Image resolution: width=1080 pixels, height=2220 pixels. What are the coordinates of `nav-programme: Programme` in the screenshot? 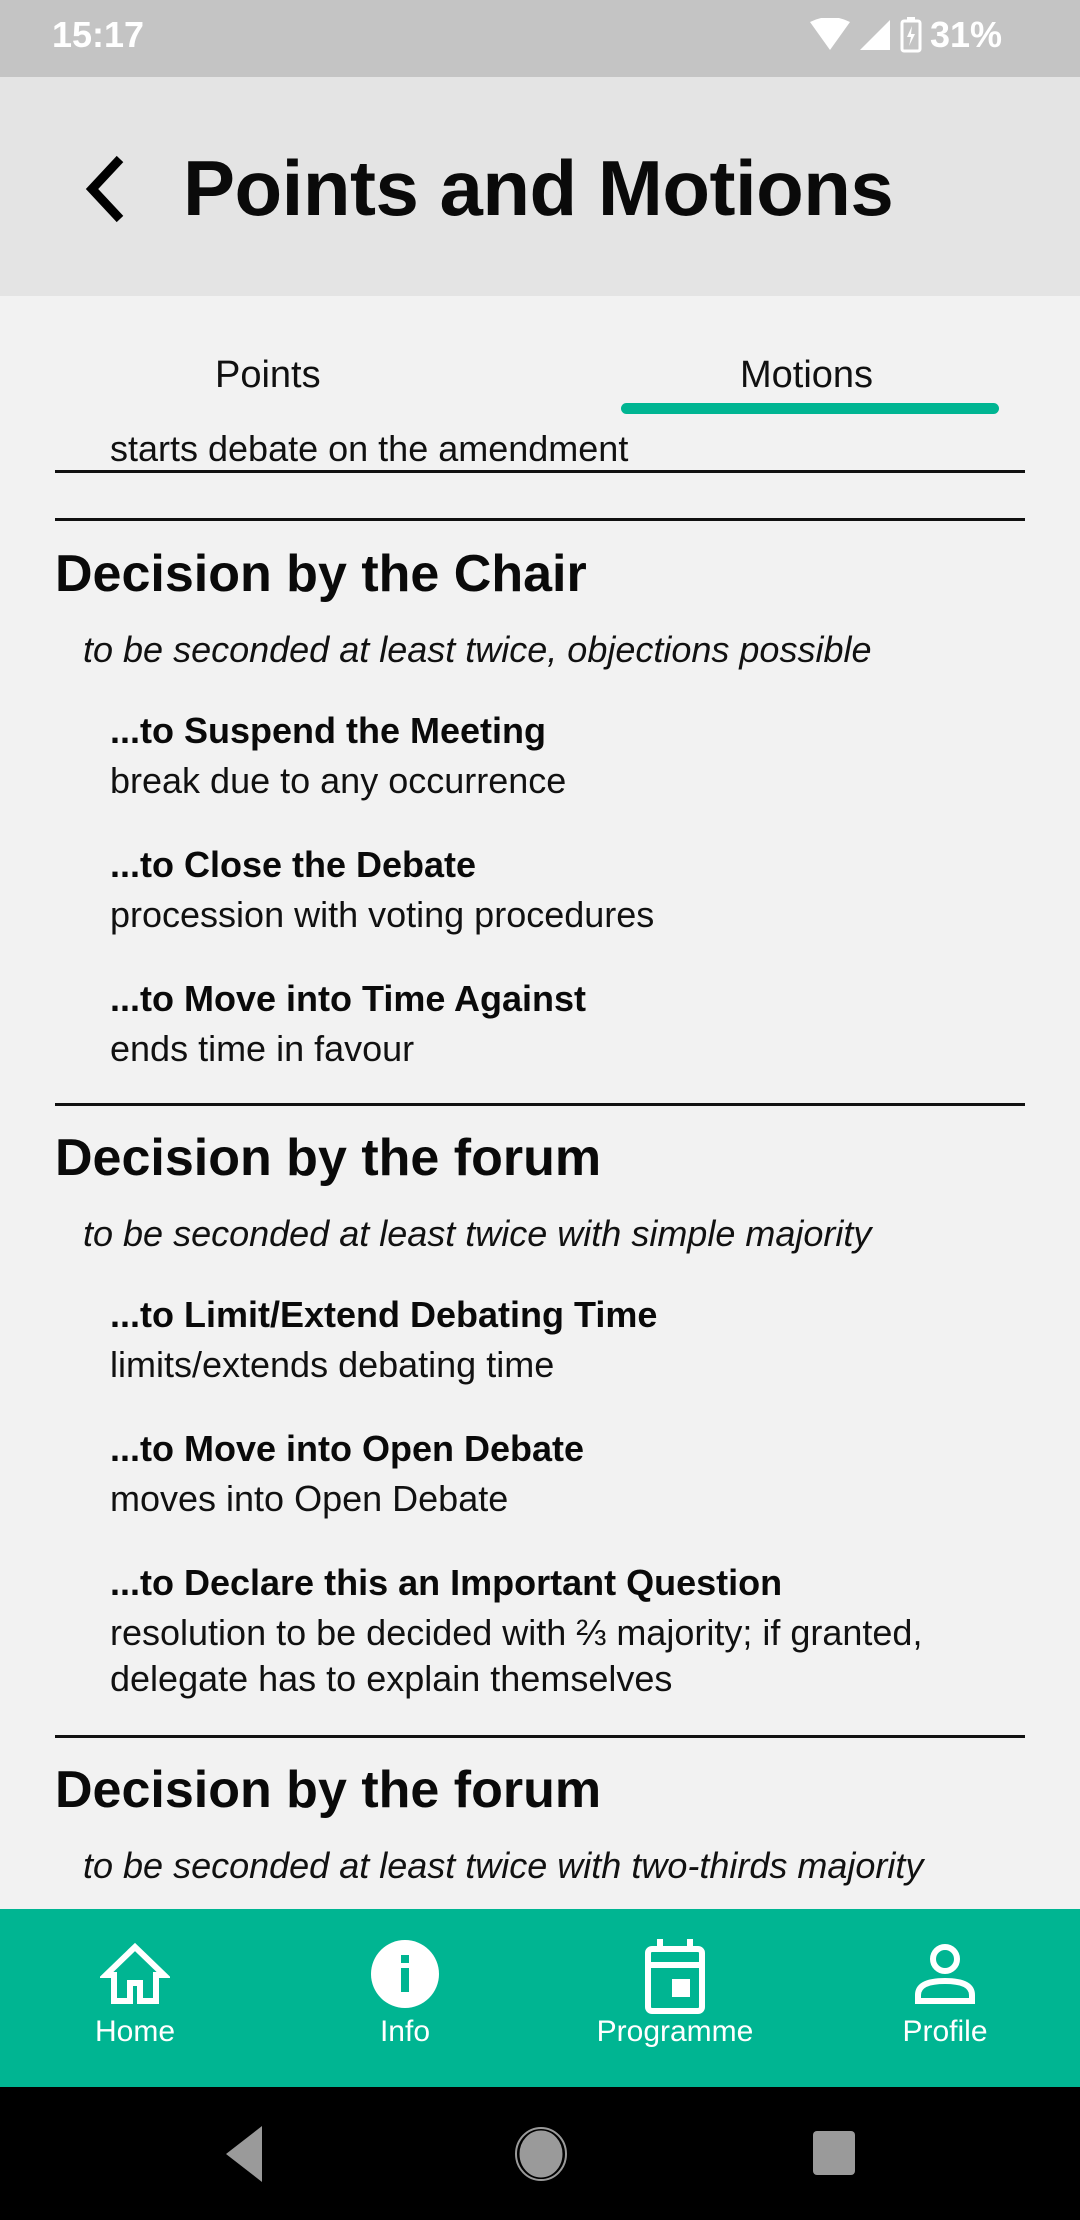 It's located at (675, 1998).